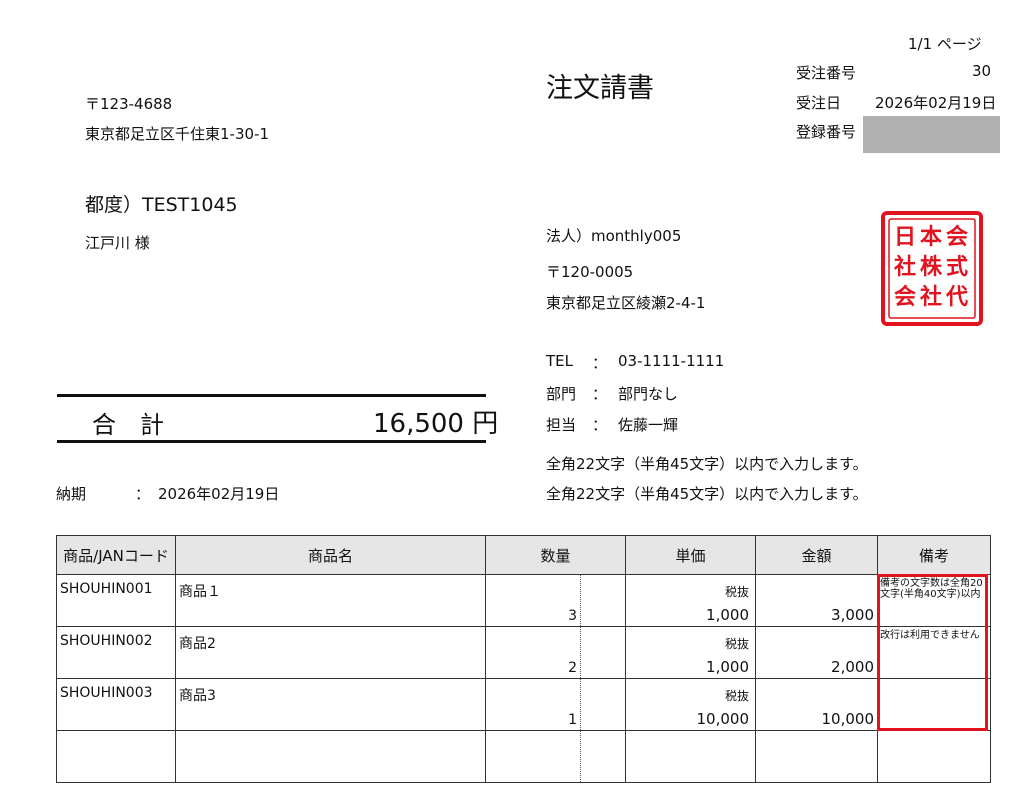 This screenshot has height=787, width=1024. I want to click on total-top-rule, so click(271, 395).